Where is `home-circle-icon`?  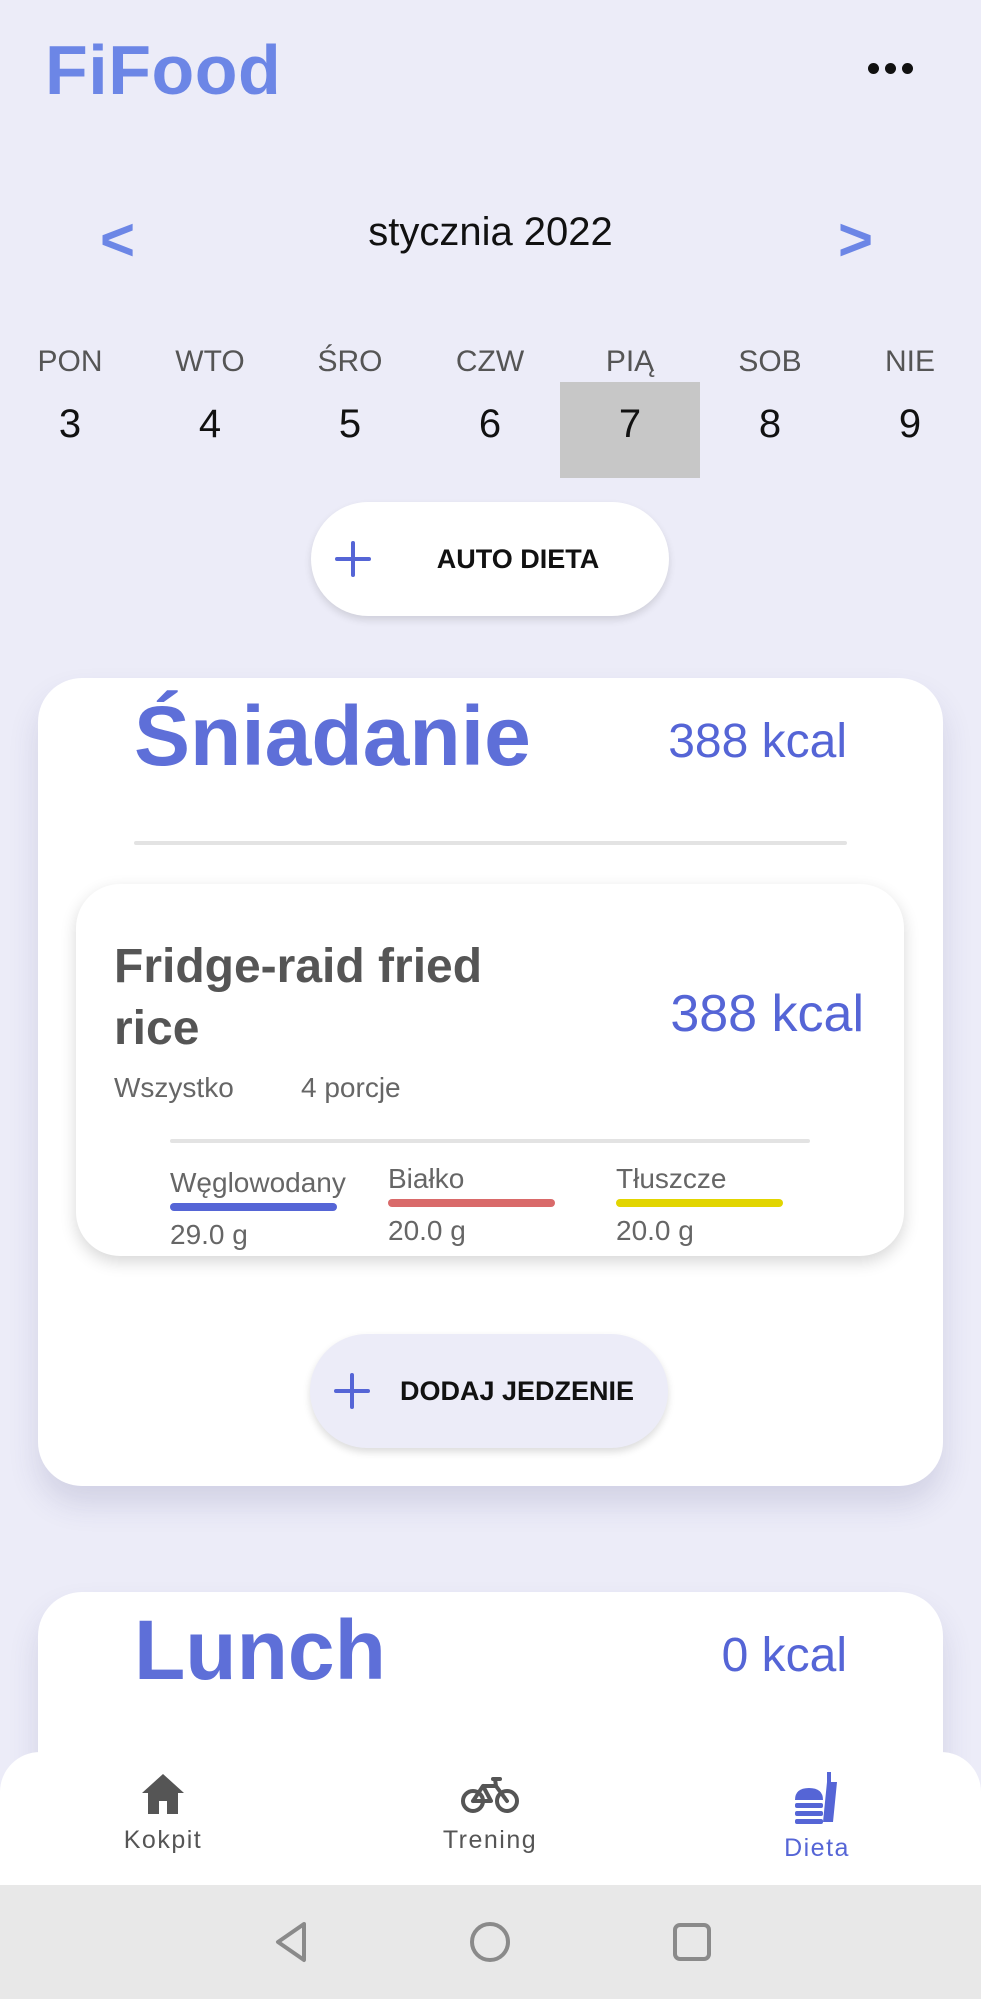 home-circle-icon is located at coordinates (490, 1942).